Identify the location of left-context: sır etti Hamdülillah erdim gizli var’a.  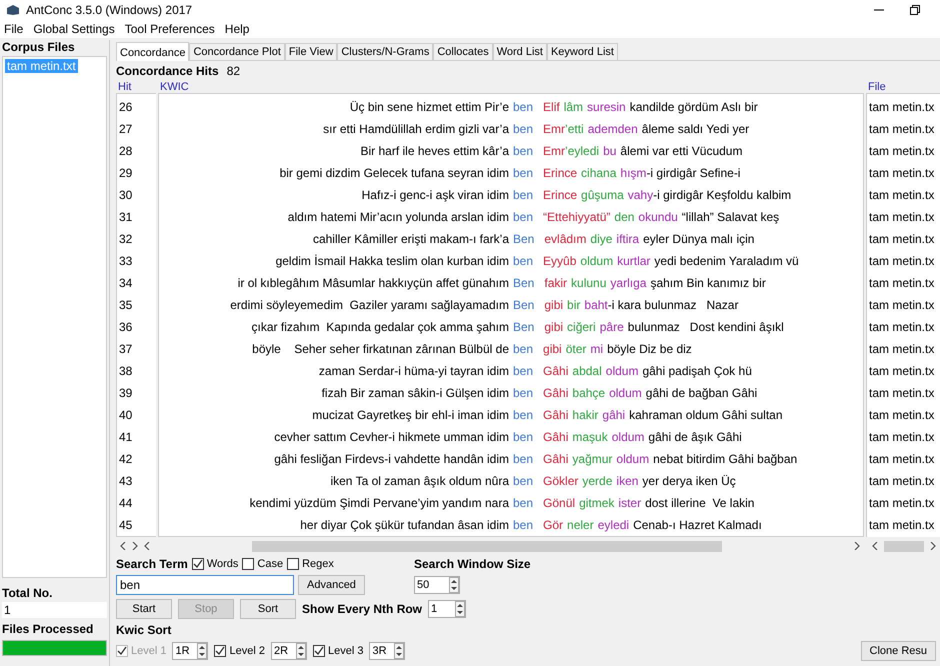
(416, 129).